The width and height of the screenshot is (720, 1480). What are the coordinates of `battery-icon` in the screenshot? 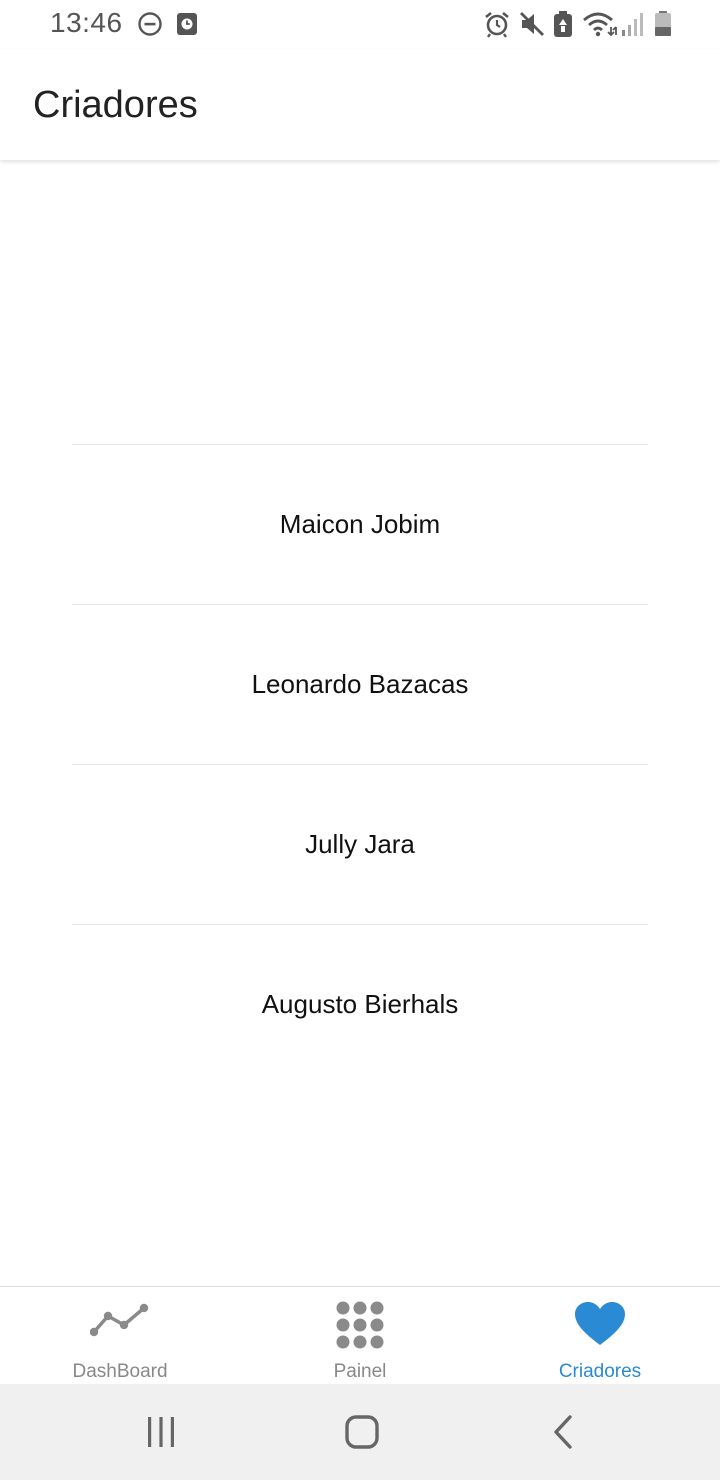 It's located at (663, 26).